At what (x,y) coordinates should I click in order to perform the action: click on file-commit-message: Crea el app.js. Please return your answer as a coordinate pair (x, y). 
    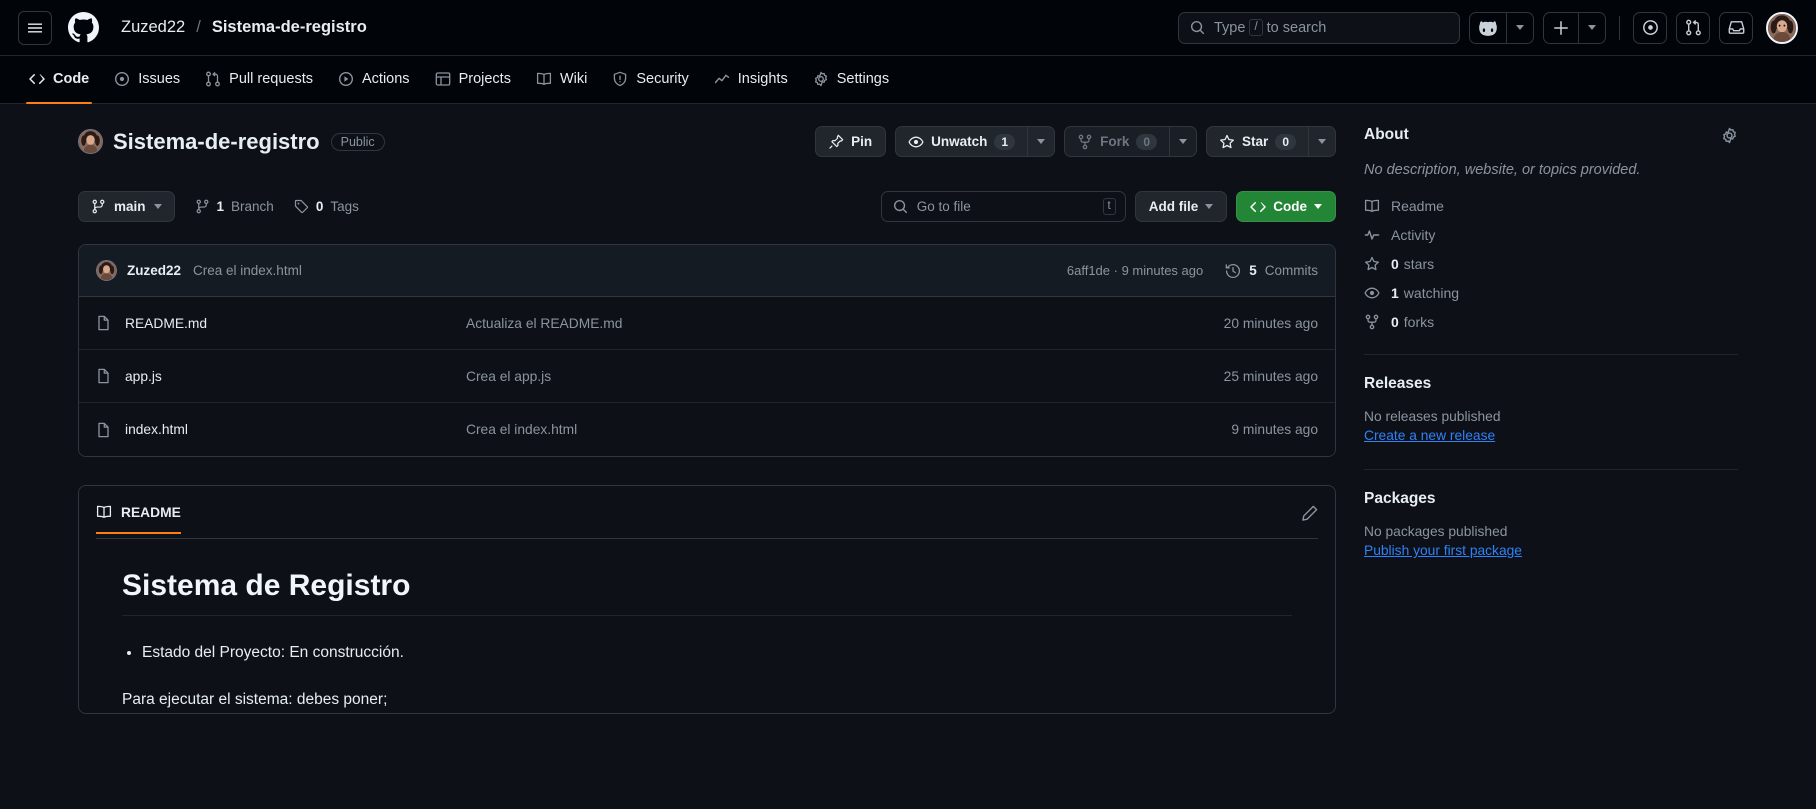
    Looking at the image, I should click on (845, 376).